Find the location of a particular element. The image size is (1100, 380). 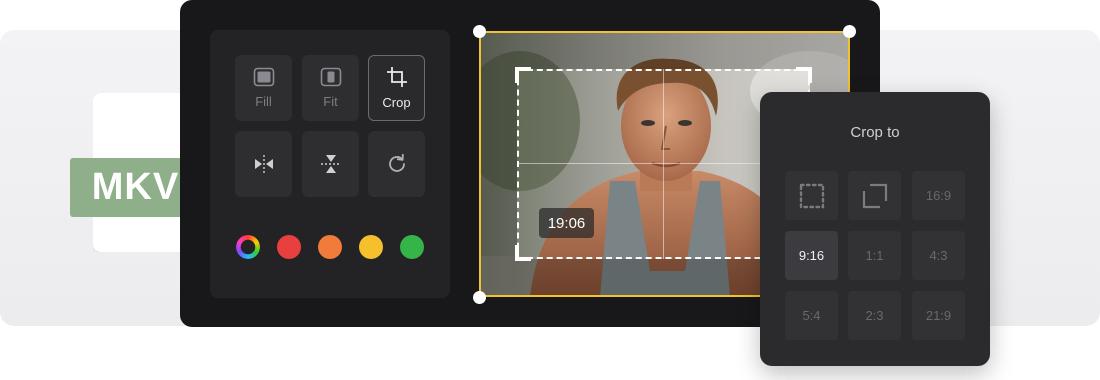

flip-horizontal-button is located at coordinates (263, 164).